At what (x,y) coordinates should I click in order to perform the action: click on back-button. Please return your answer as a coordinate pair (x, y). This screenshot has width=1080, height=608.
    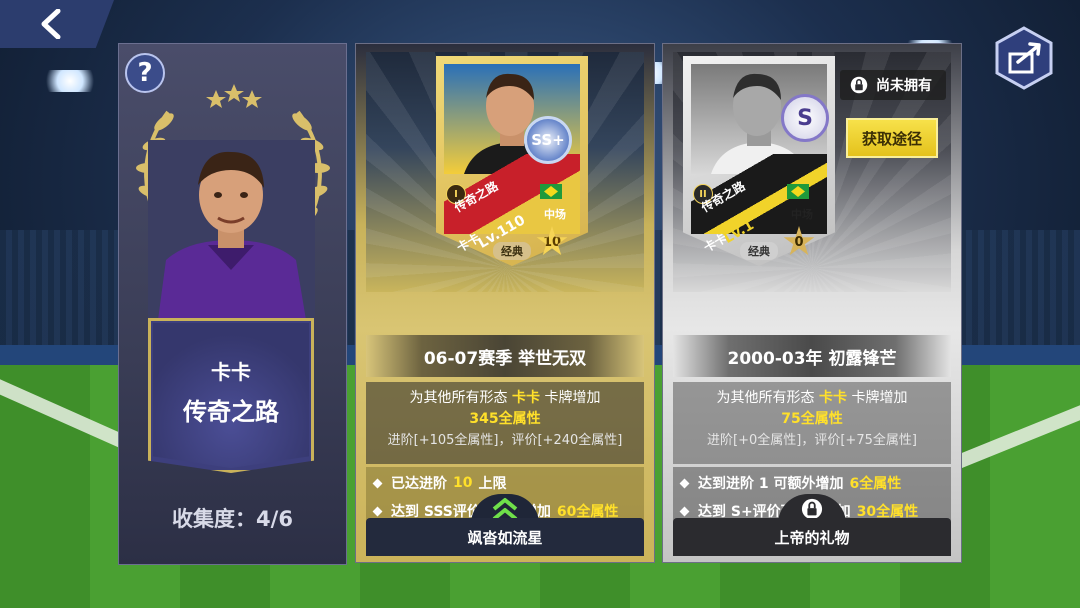
    Looking at the image, I should click on (57, 24).